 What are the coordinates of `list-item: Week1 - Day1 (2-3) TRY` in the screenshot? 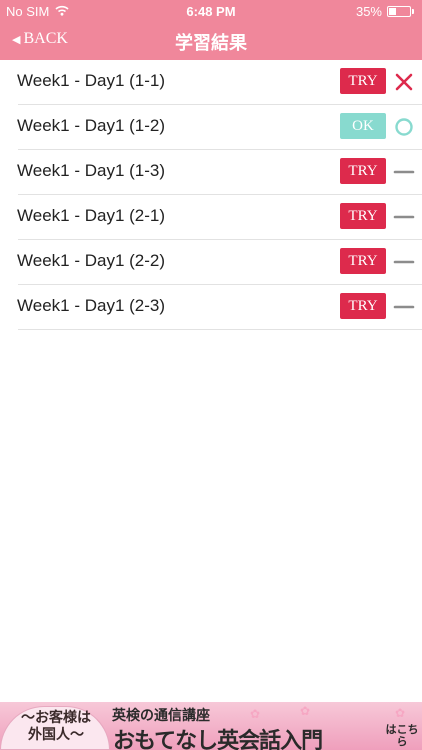 It's located at (211, 307).